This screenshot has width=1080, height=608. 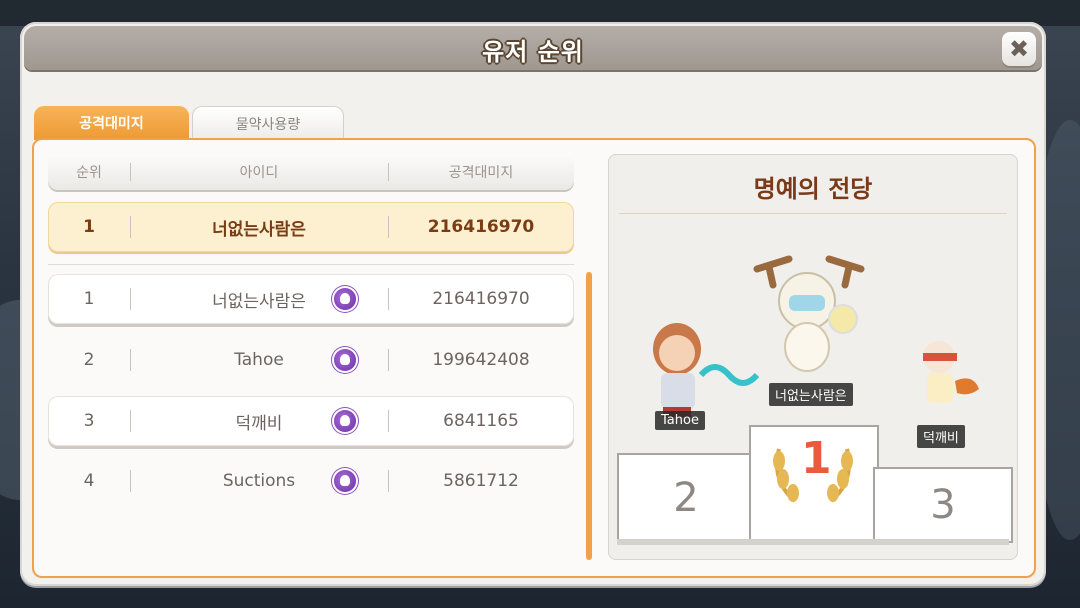 I want to click on third-place-character, so click(x=951, y=372).